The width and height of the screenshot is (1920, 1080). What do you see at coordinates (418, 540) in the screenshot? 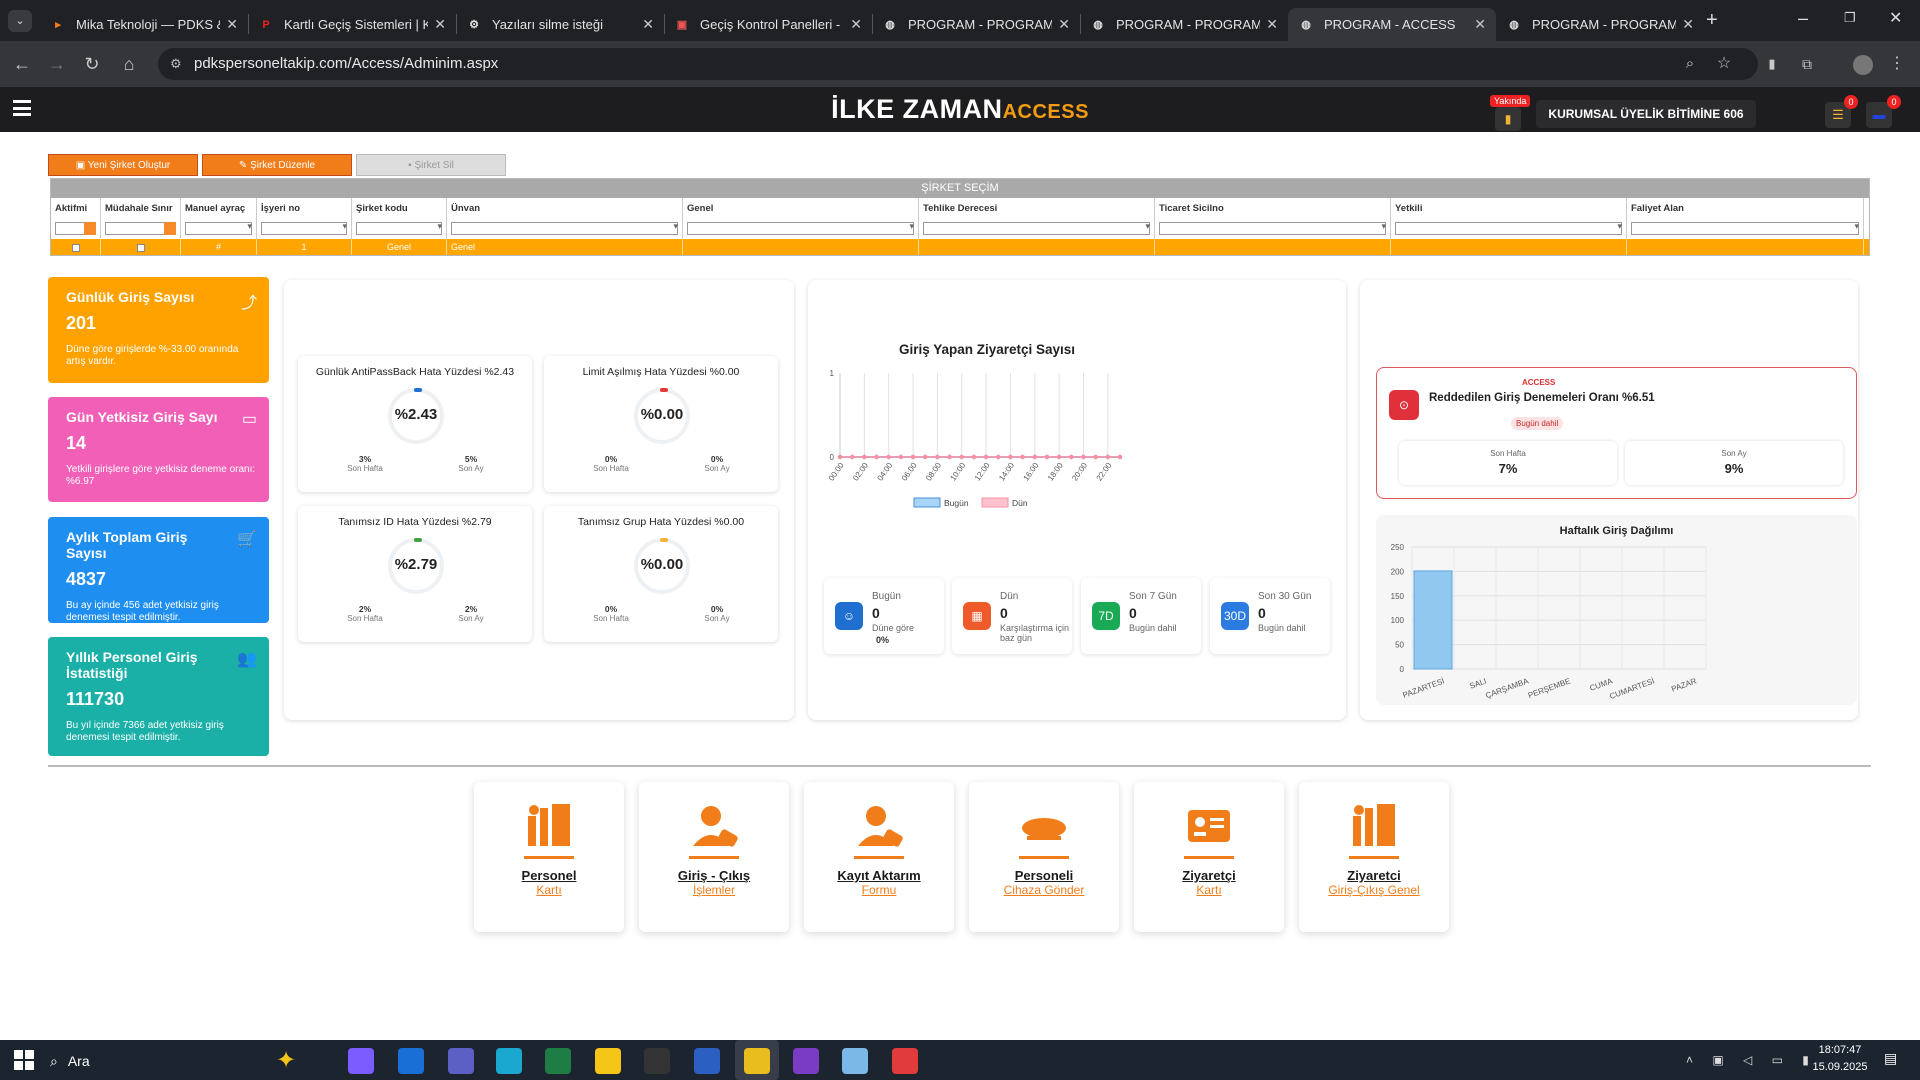
I see `gauge-indicator` at bounding box center [418, 540].